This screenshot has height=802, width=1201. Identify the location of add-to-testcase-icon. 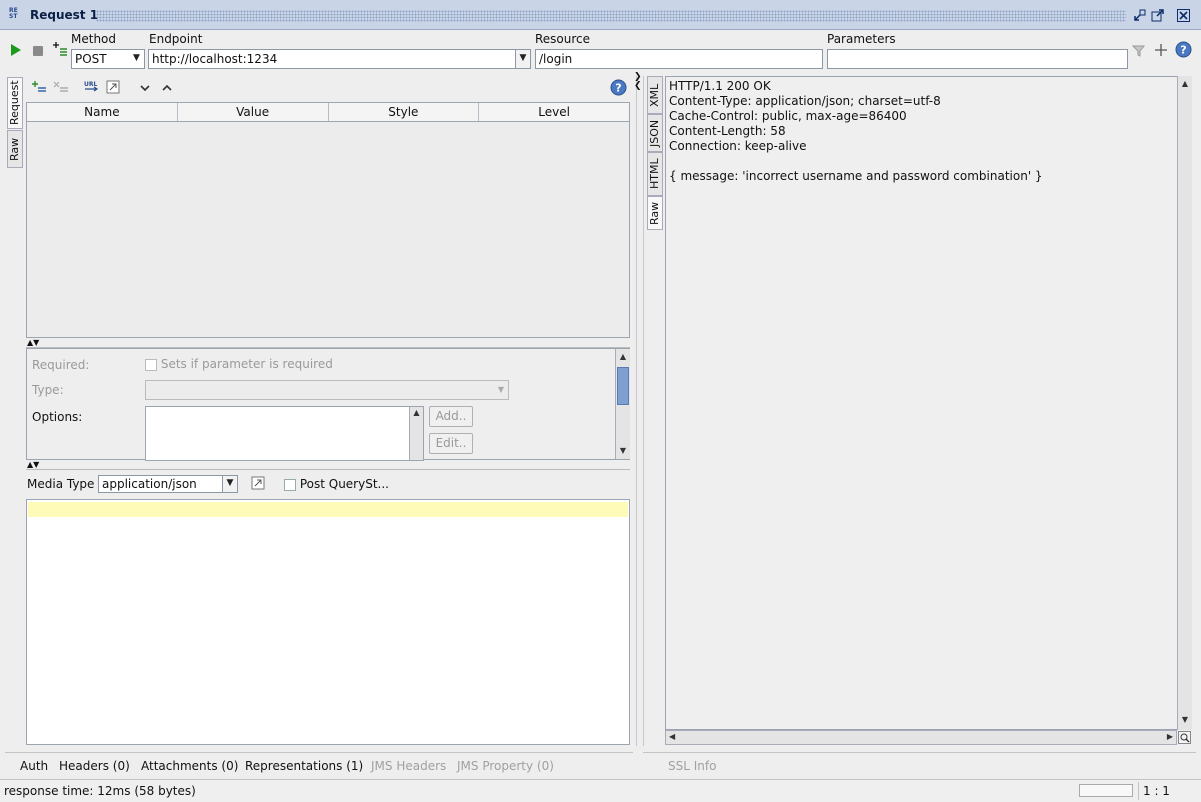
(60, 50).